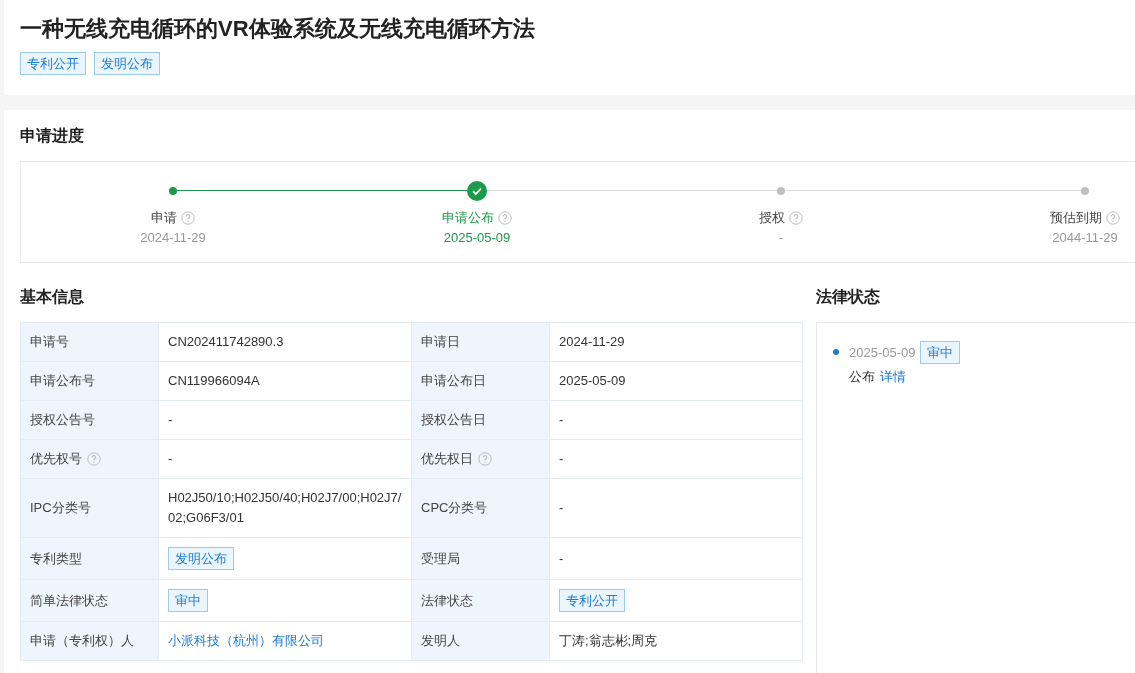 Image resolution: width=1135 pixels, height=673 pixels. I want to click on field-value-cell: CN119966094A, so click(285, 381).